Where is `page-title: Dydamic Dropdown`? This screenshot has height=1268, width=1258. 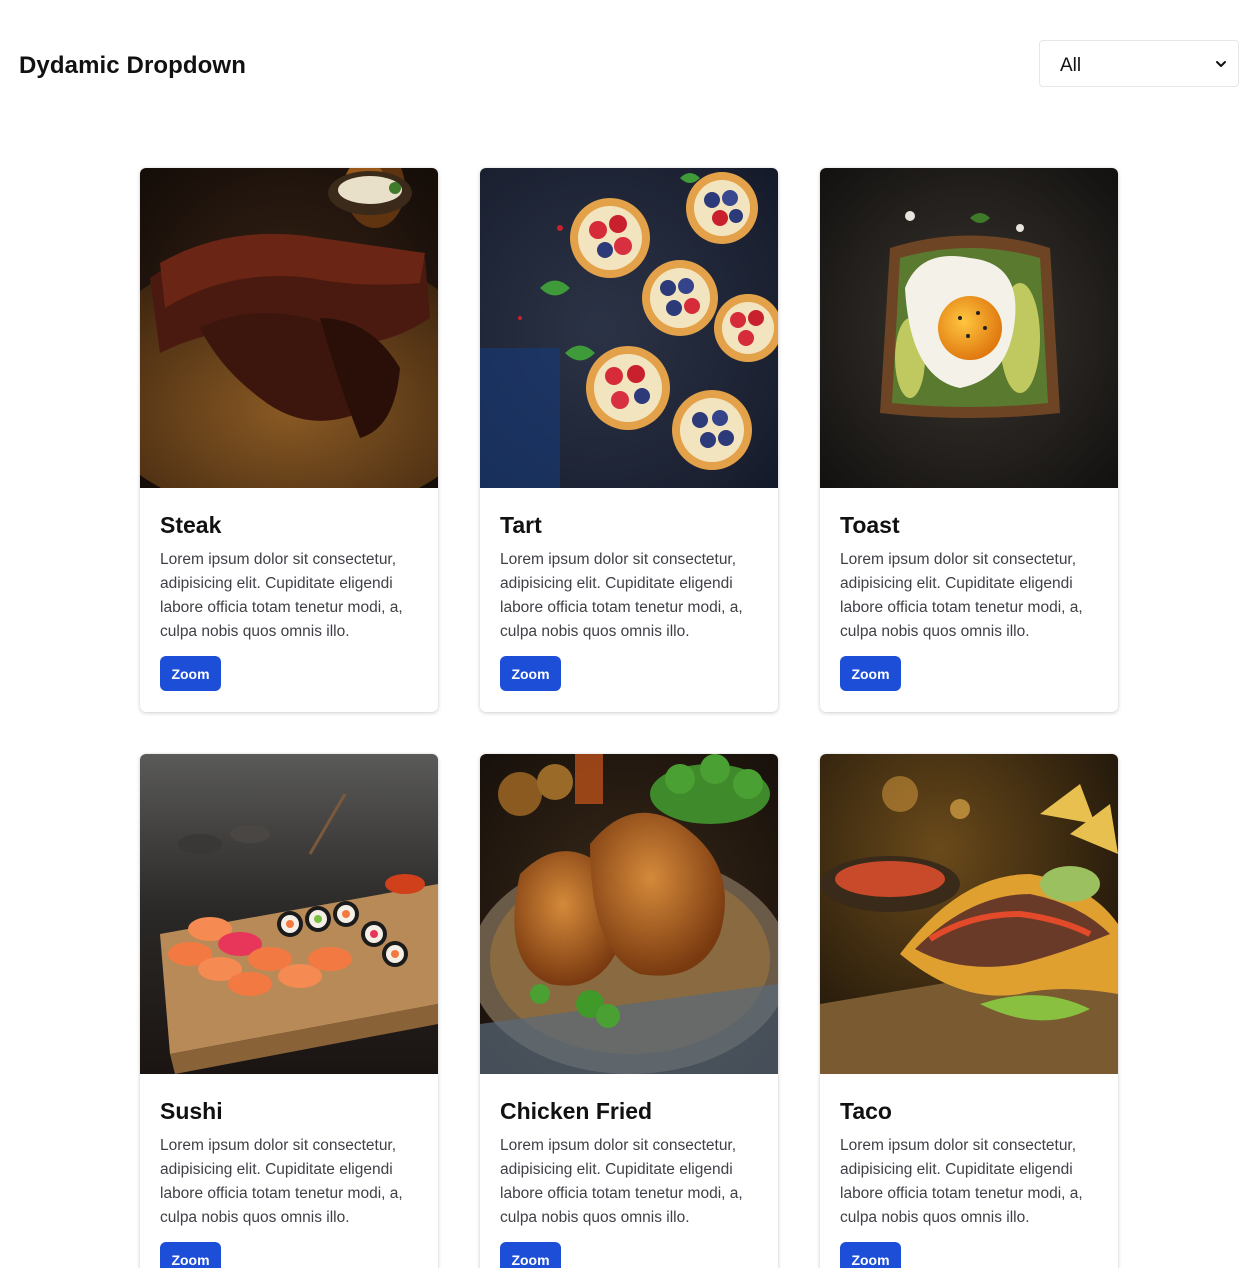 page-title: Dydamic Dropdown is located at coordinates (132, 65).